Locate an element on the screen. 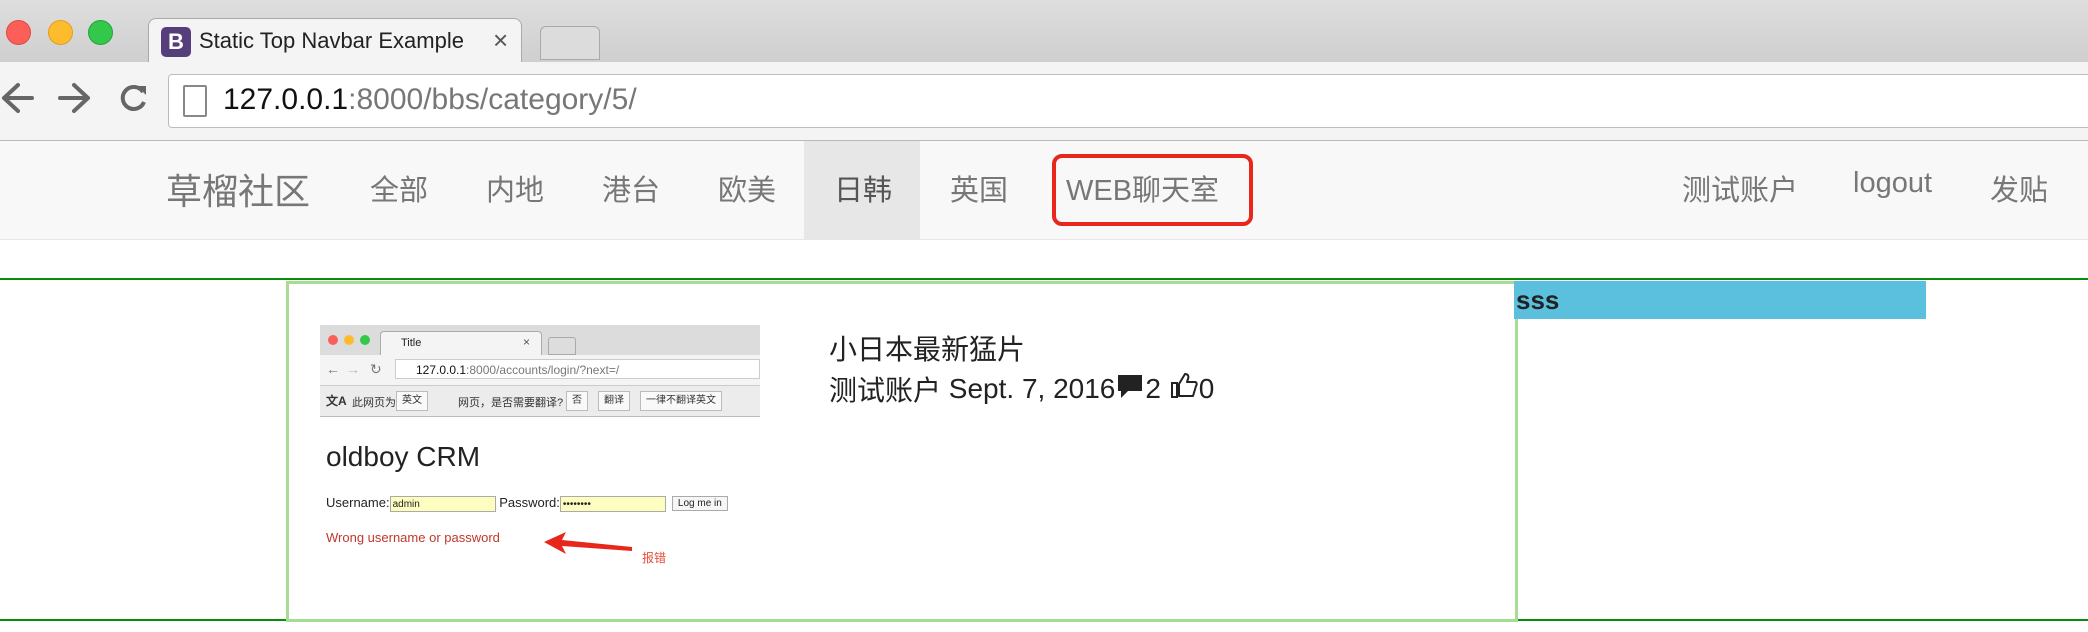 The width and height of the screenshot is (2088, 632). thumb-password-label: Password: is located at coordinates (529, 502).